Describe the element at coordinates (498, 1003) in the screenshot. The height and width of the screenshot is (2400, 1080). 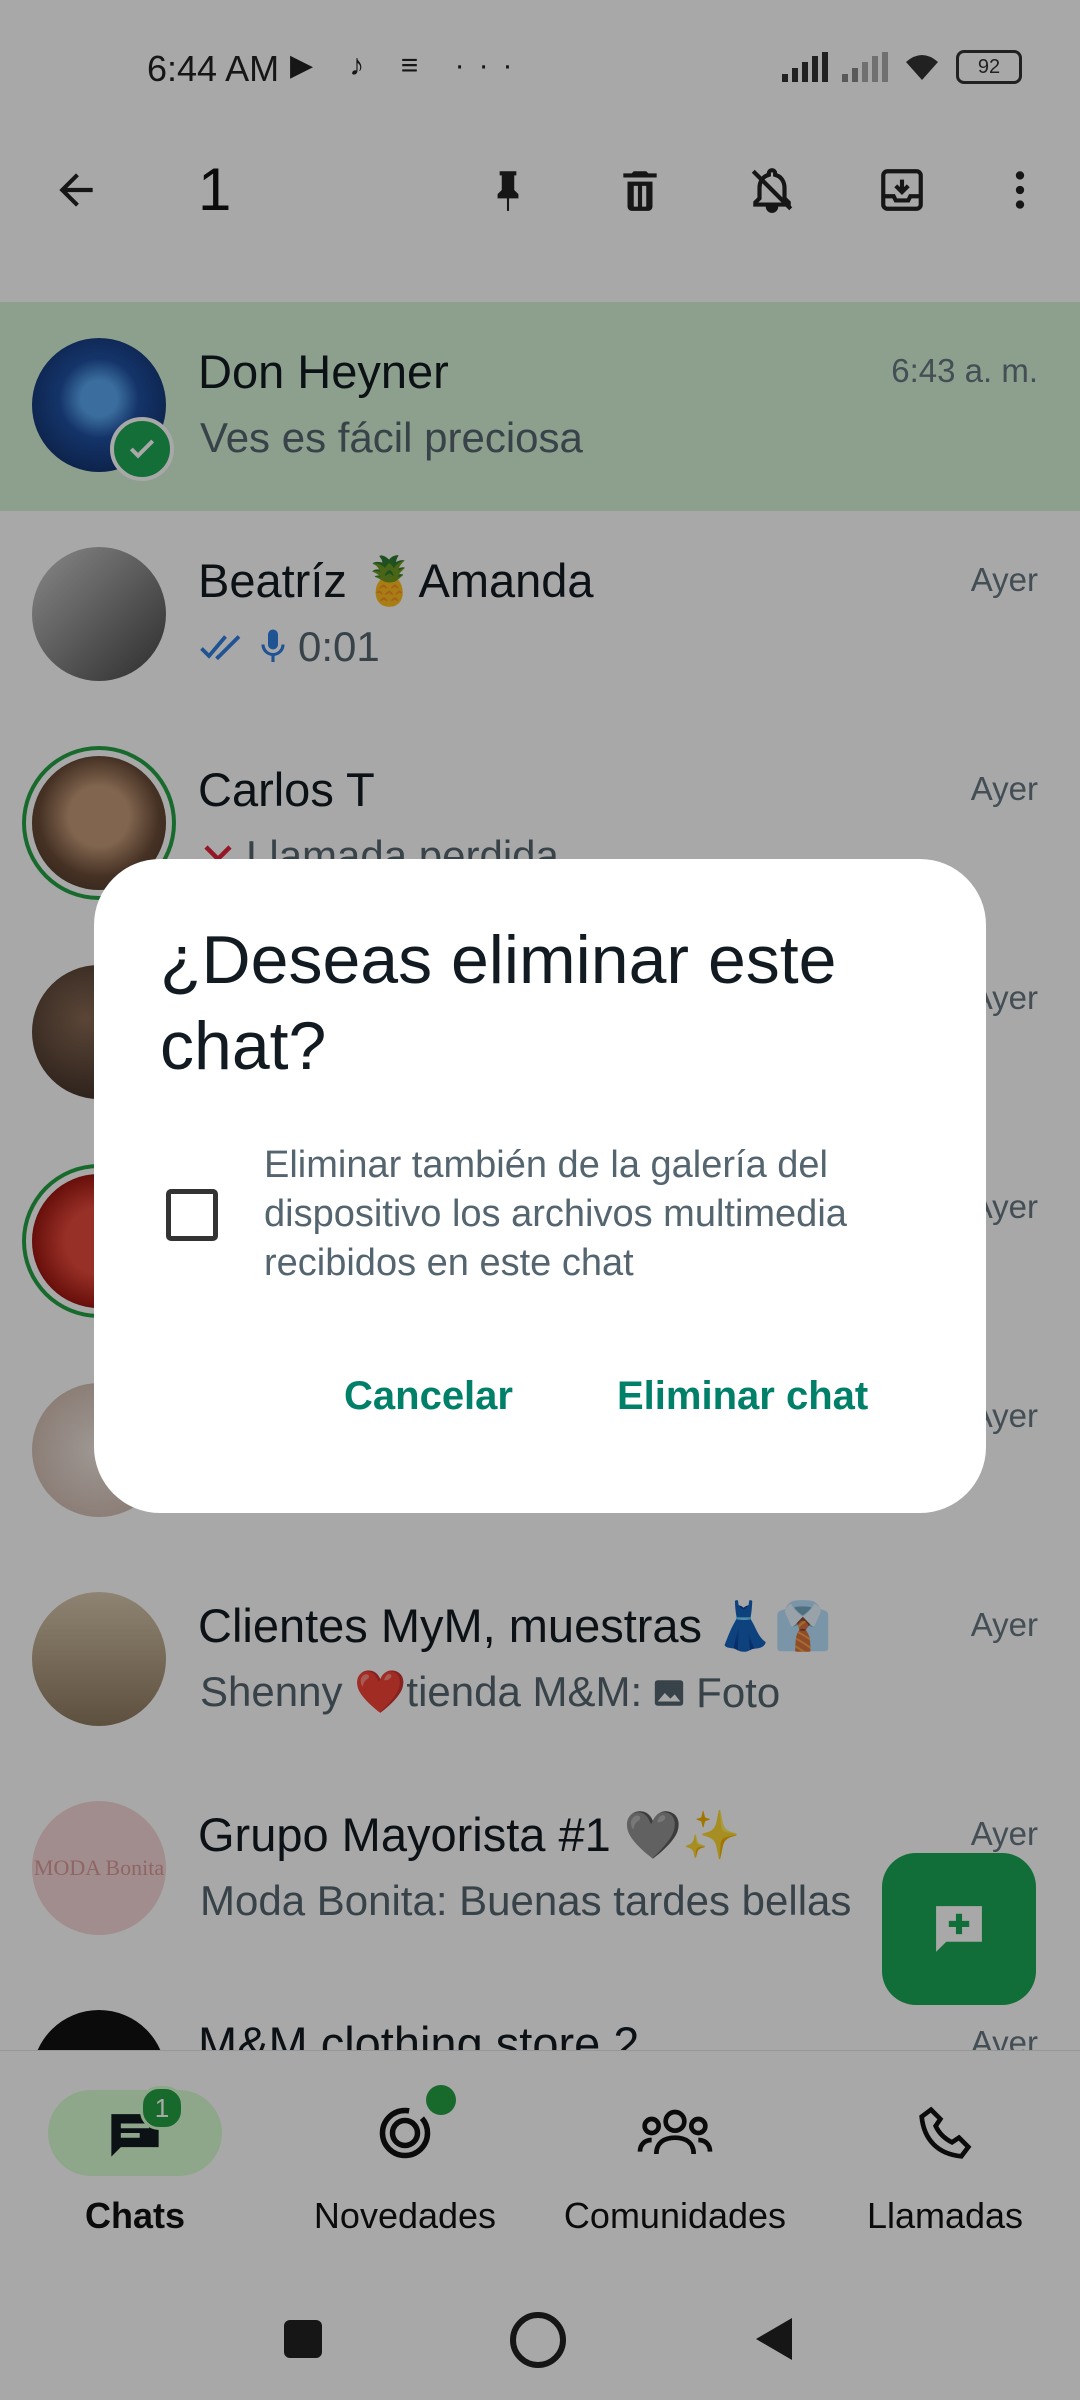
I see `dialog-title: ¿Deseas eliminar este chat?` at that location.